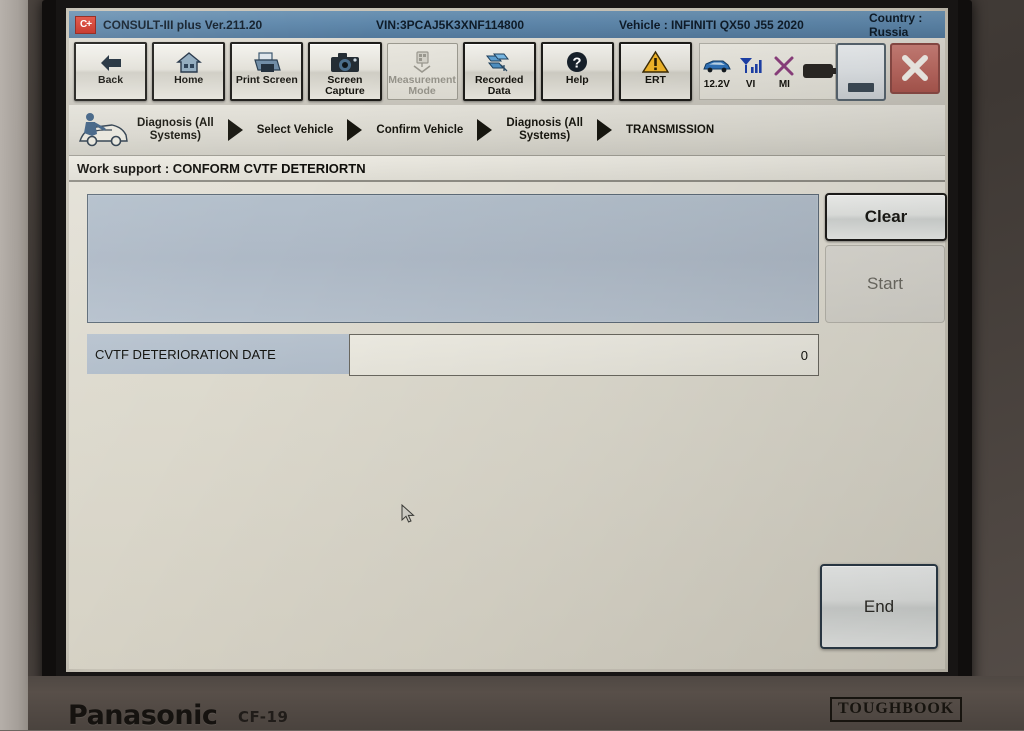 Image resolution: width=1024 pixels, height=731 pixels. I want to click on clear-button: Clear, so click(886, 217).